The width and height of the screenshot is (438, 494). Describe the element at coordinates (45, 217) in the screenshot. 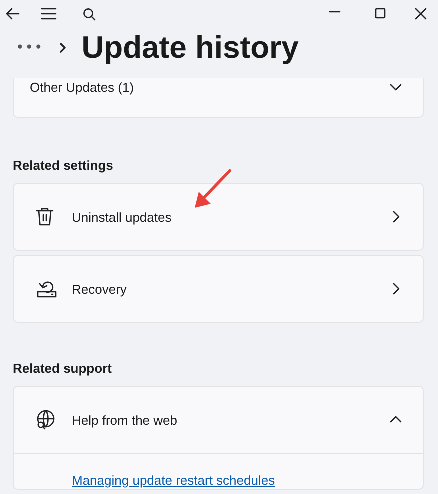

I see `trash-icon` at that location.